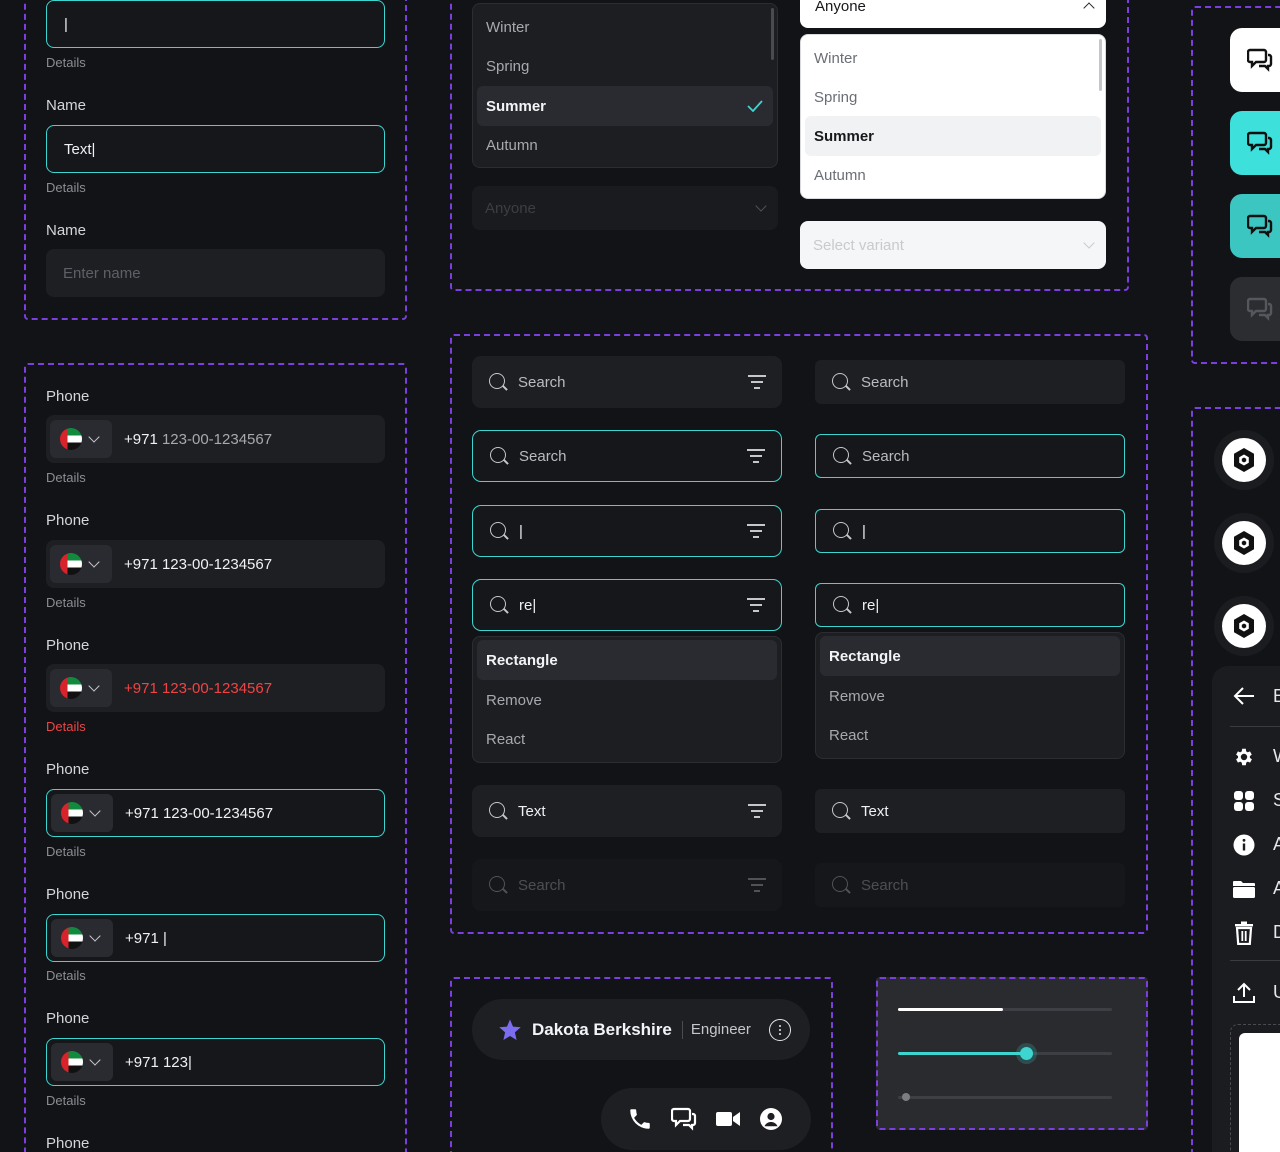 The height and width of the screenshot is (1152, 1280). What do you see at coordinates (71, 439) in the screenshot?
I see `uae-flag-icon` at bounding box center [71, 439].